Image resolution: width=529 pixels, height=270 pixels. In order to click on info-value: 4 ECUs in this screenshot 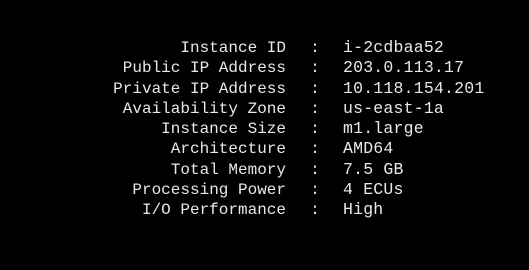, I will do `click(373, 190)`.